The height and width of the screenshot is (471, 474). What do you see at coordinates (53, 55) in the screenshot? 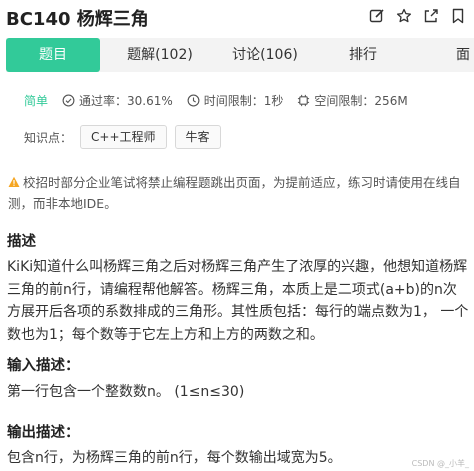
I see `tab-problem: 题目` at bounding box center [53, 55].